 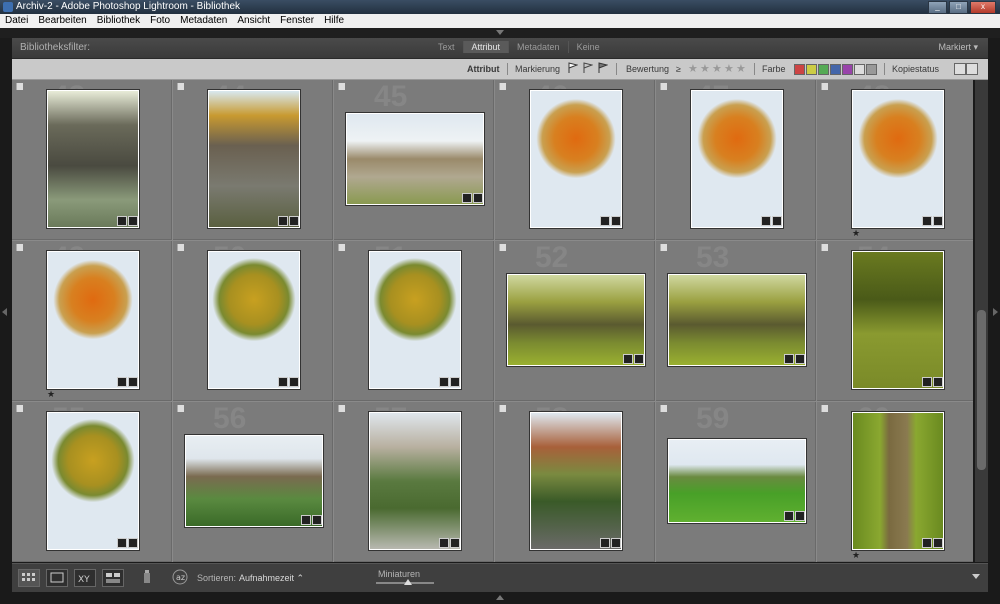 What do you see at coordinates (678, 69) in the screenshot?
I see `rating-operator: ≥` at bounding box center [678, 69].